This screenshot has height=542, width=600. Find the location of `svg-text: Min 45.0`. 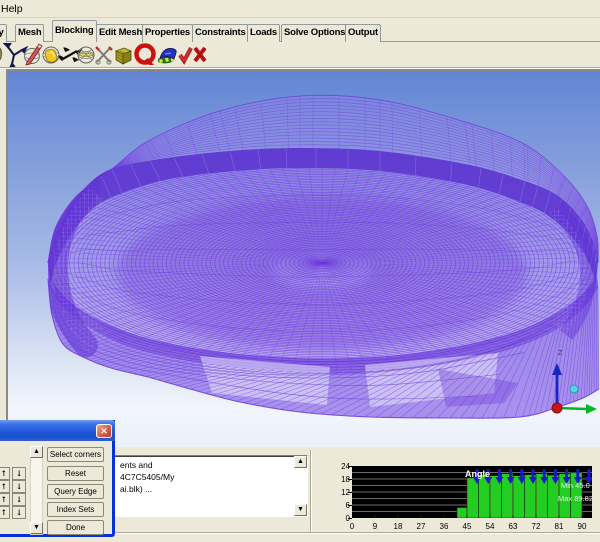

svg-text: Min 45.0 is located at coordinates (575, 485).